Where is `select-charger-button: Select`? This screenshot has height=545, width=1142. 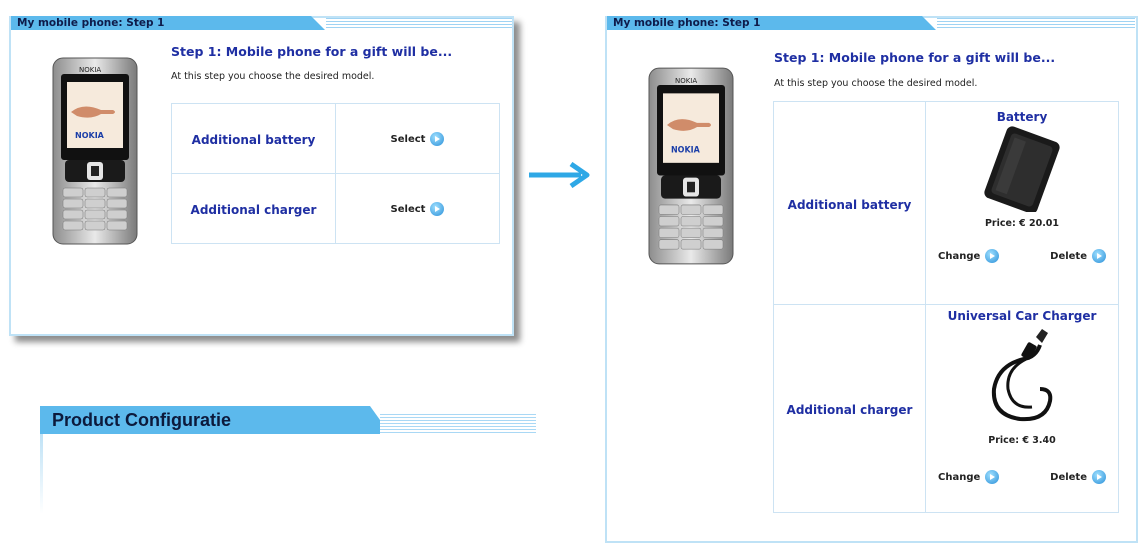 select-charger-button: Select is located at coordinates (417, 208).